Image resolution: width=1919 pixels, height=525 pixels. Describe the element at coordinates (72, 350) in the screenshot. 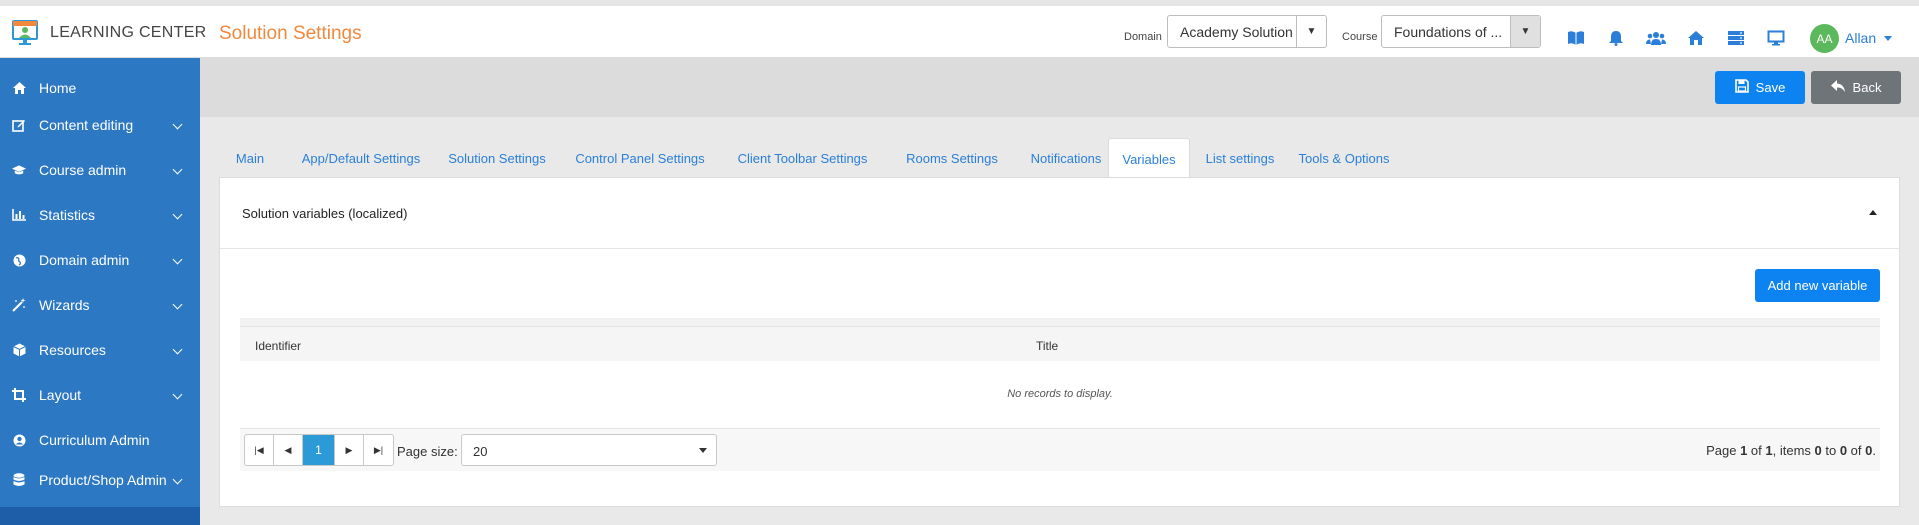

I see `sidebar-item-label: Resources` at that location.